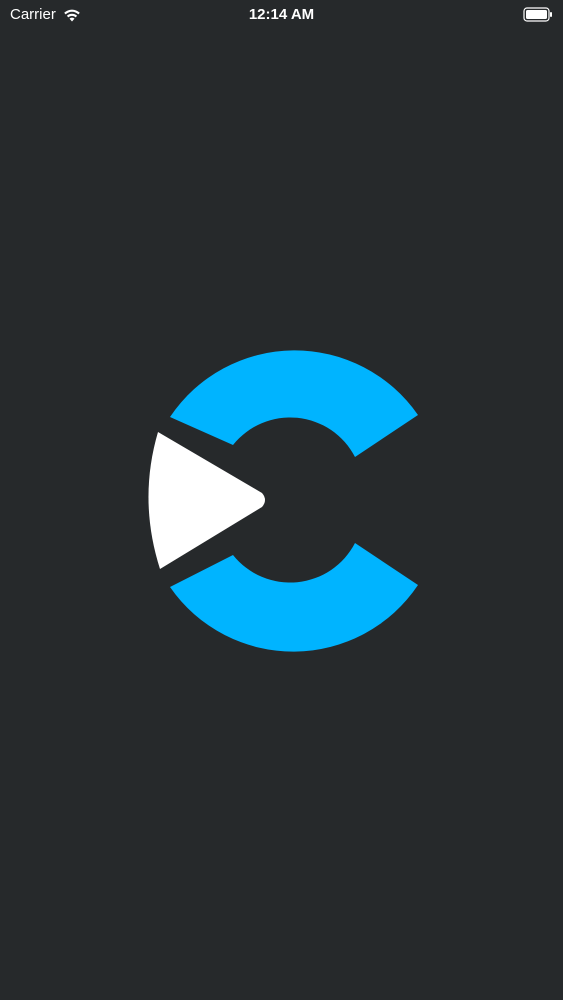  I want to click on play-c-logo-icon, so click(283, 501).